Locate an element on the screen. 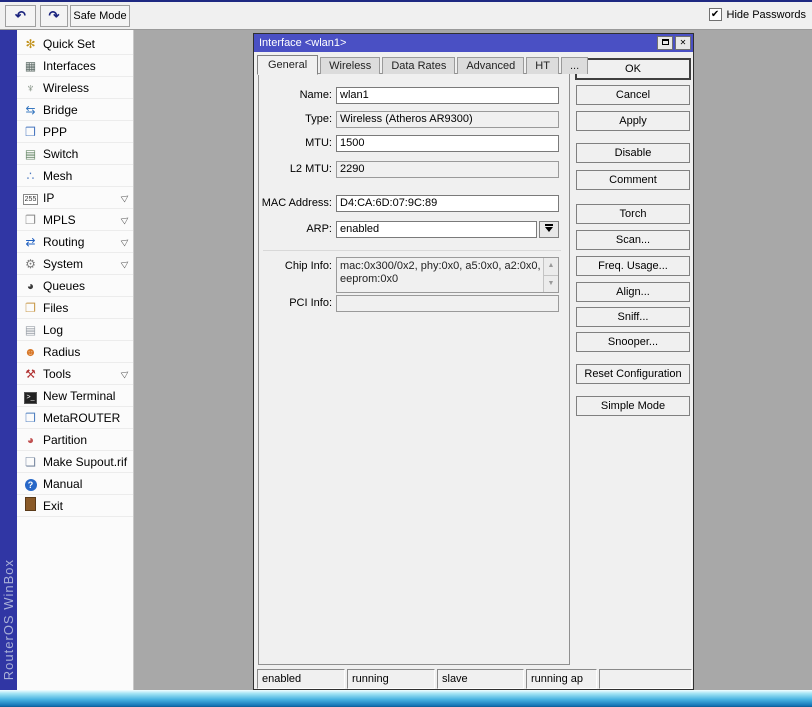  sidebar-item-new-terminal: New Terminal is located at coordinates (75, 396).